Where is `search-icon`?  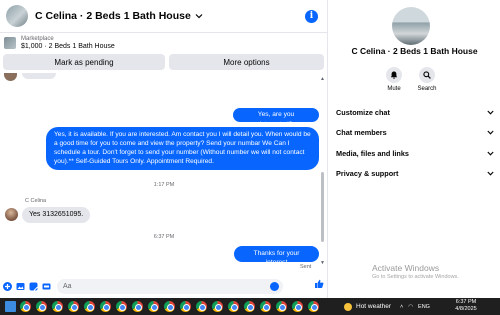
search-icon is located at coordinates (427, 75).